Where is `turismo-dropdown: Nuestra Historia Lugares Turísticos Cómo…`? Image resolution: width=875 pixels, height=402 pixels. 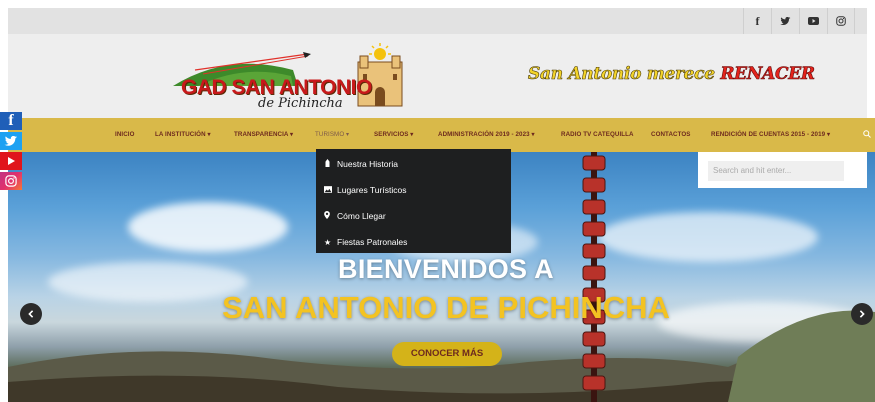
turismo-dropdown: Nuestra Historia Lugares Turísticos Cómo… is located at coordinates (413, 201).